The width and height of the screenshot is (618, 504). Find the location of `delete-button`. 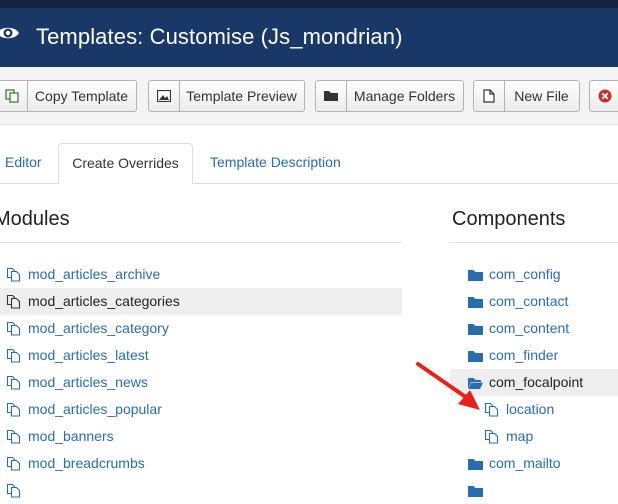

delete-button is located at coordinates (603, 96).